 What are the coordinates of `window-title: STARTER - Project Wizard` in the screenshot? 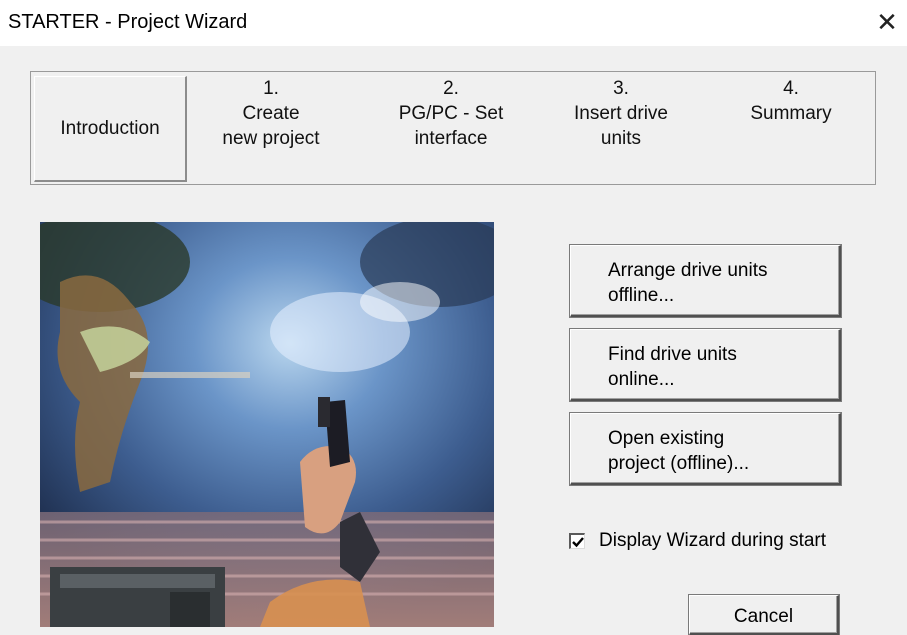 It's located at (128, 22).